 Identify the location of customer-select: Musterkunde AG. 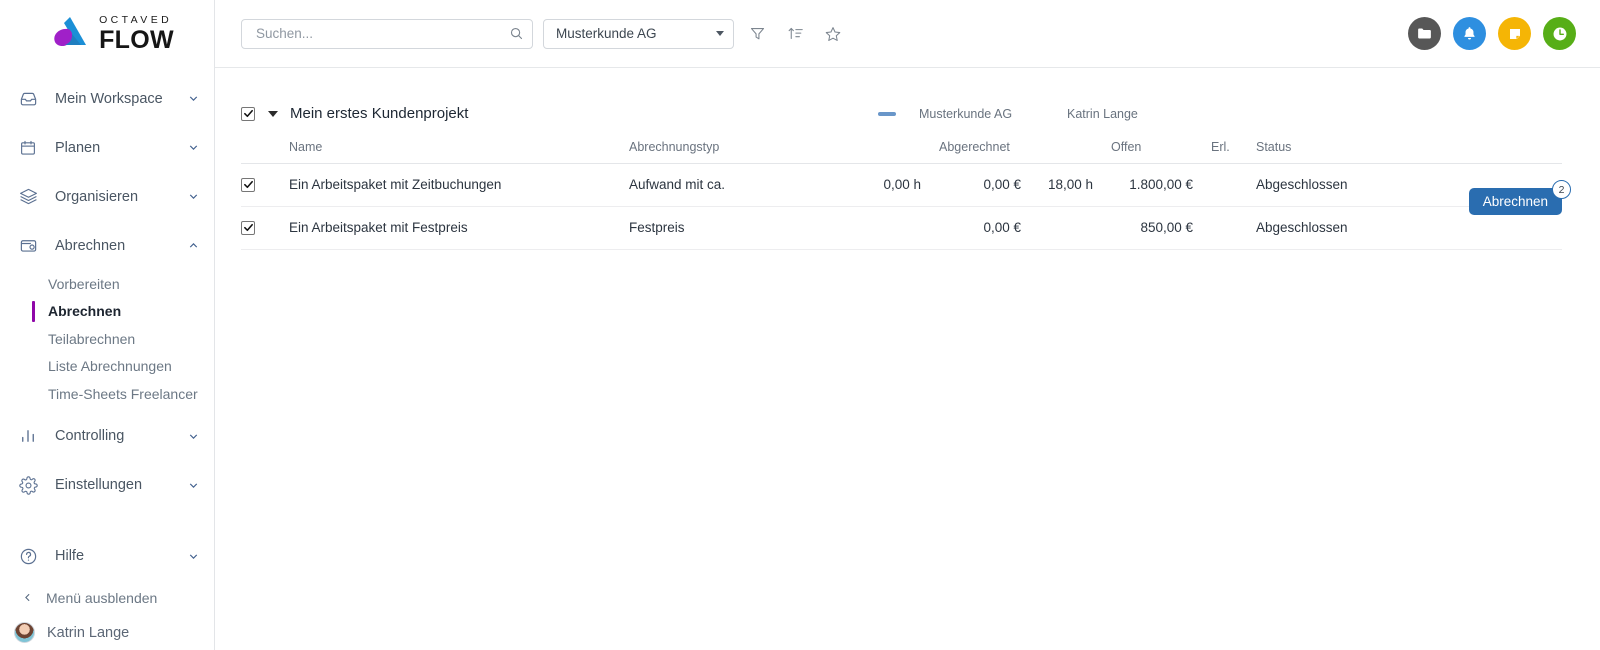
(638, 33).